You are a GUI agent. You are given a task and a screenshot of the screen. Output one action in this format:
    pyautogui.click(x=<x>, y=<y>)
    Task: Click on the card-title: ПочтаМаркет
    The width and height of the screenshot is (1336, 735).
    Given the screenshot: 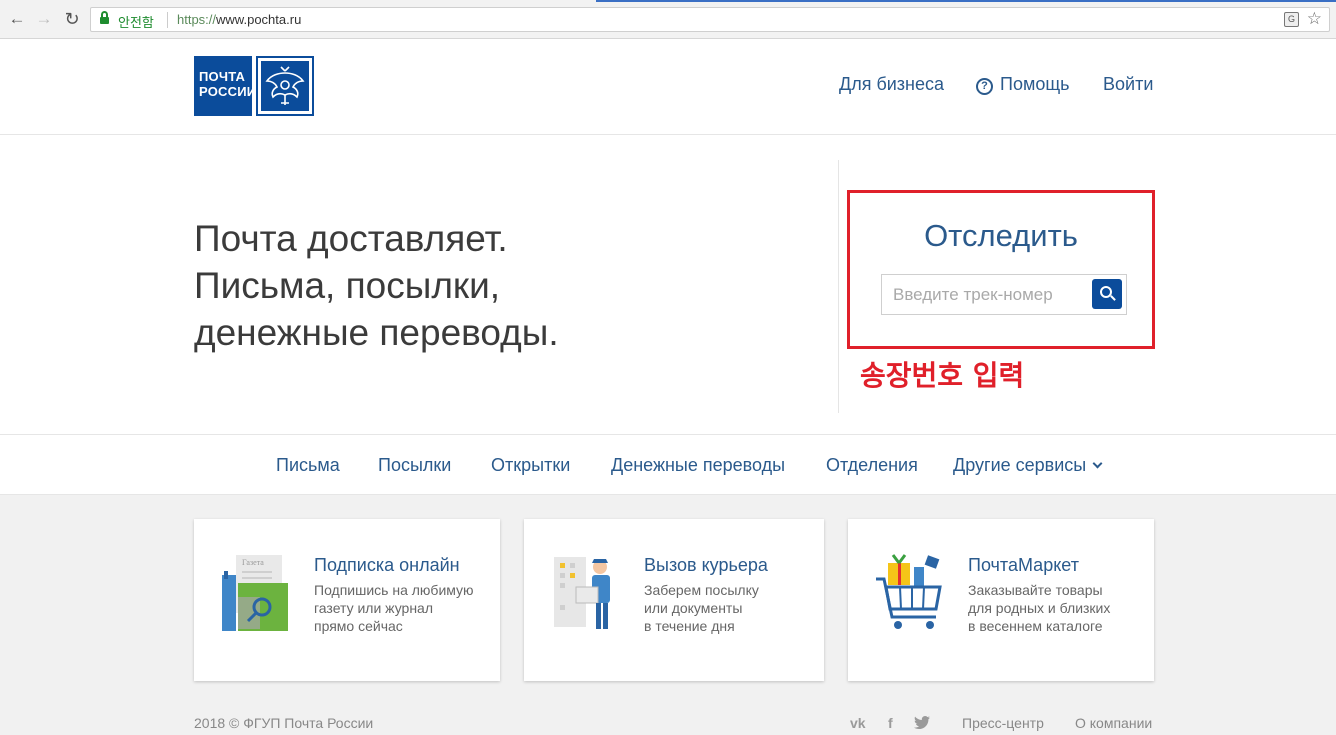 What is the action you would take?
    pyautogui.click(x=1023, y=565)
    